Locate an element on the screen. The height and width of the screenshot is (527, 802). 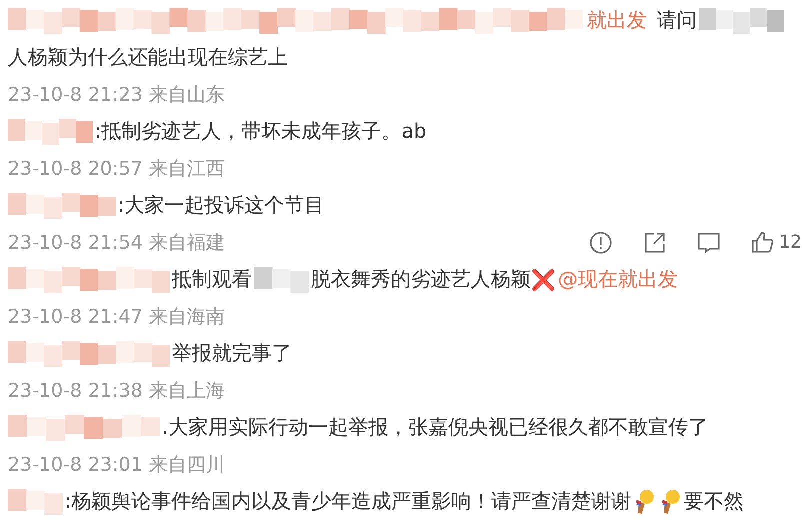
thumbs-up-icon is located at coordinates (763, 242).